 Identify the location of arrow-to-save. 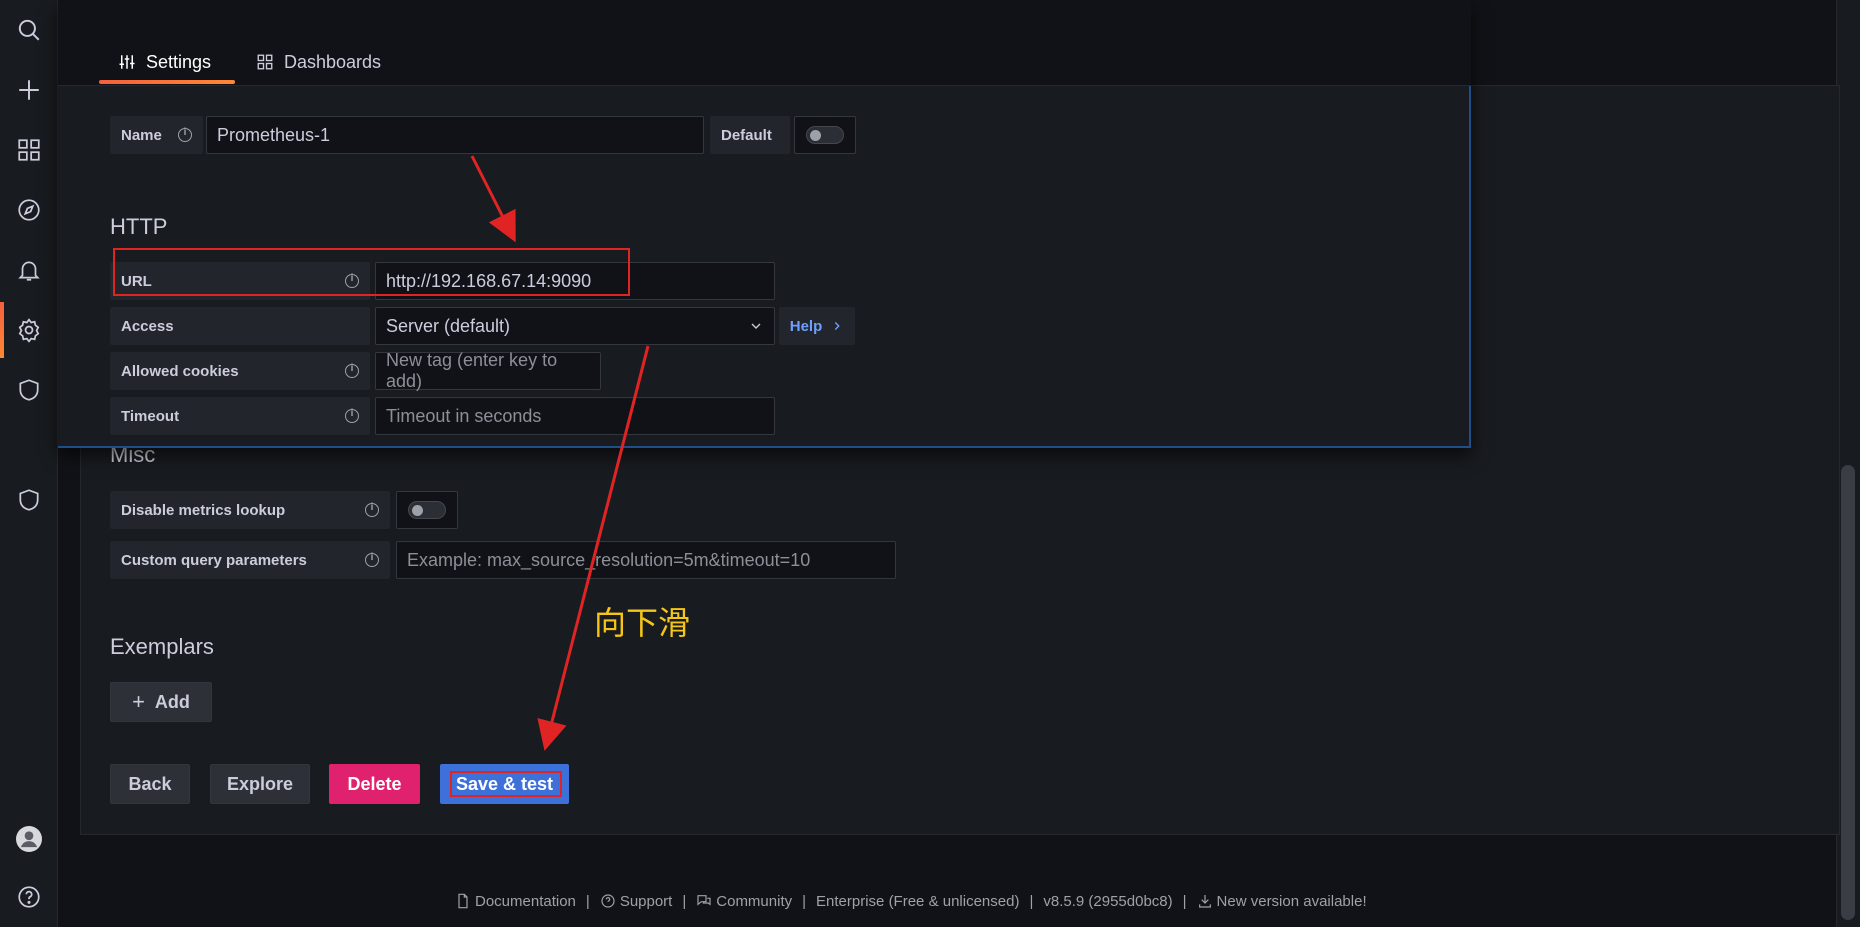
(593, 548).